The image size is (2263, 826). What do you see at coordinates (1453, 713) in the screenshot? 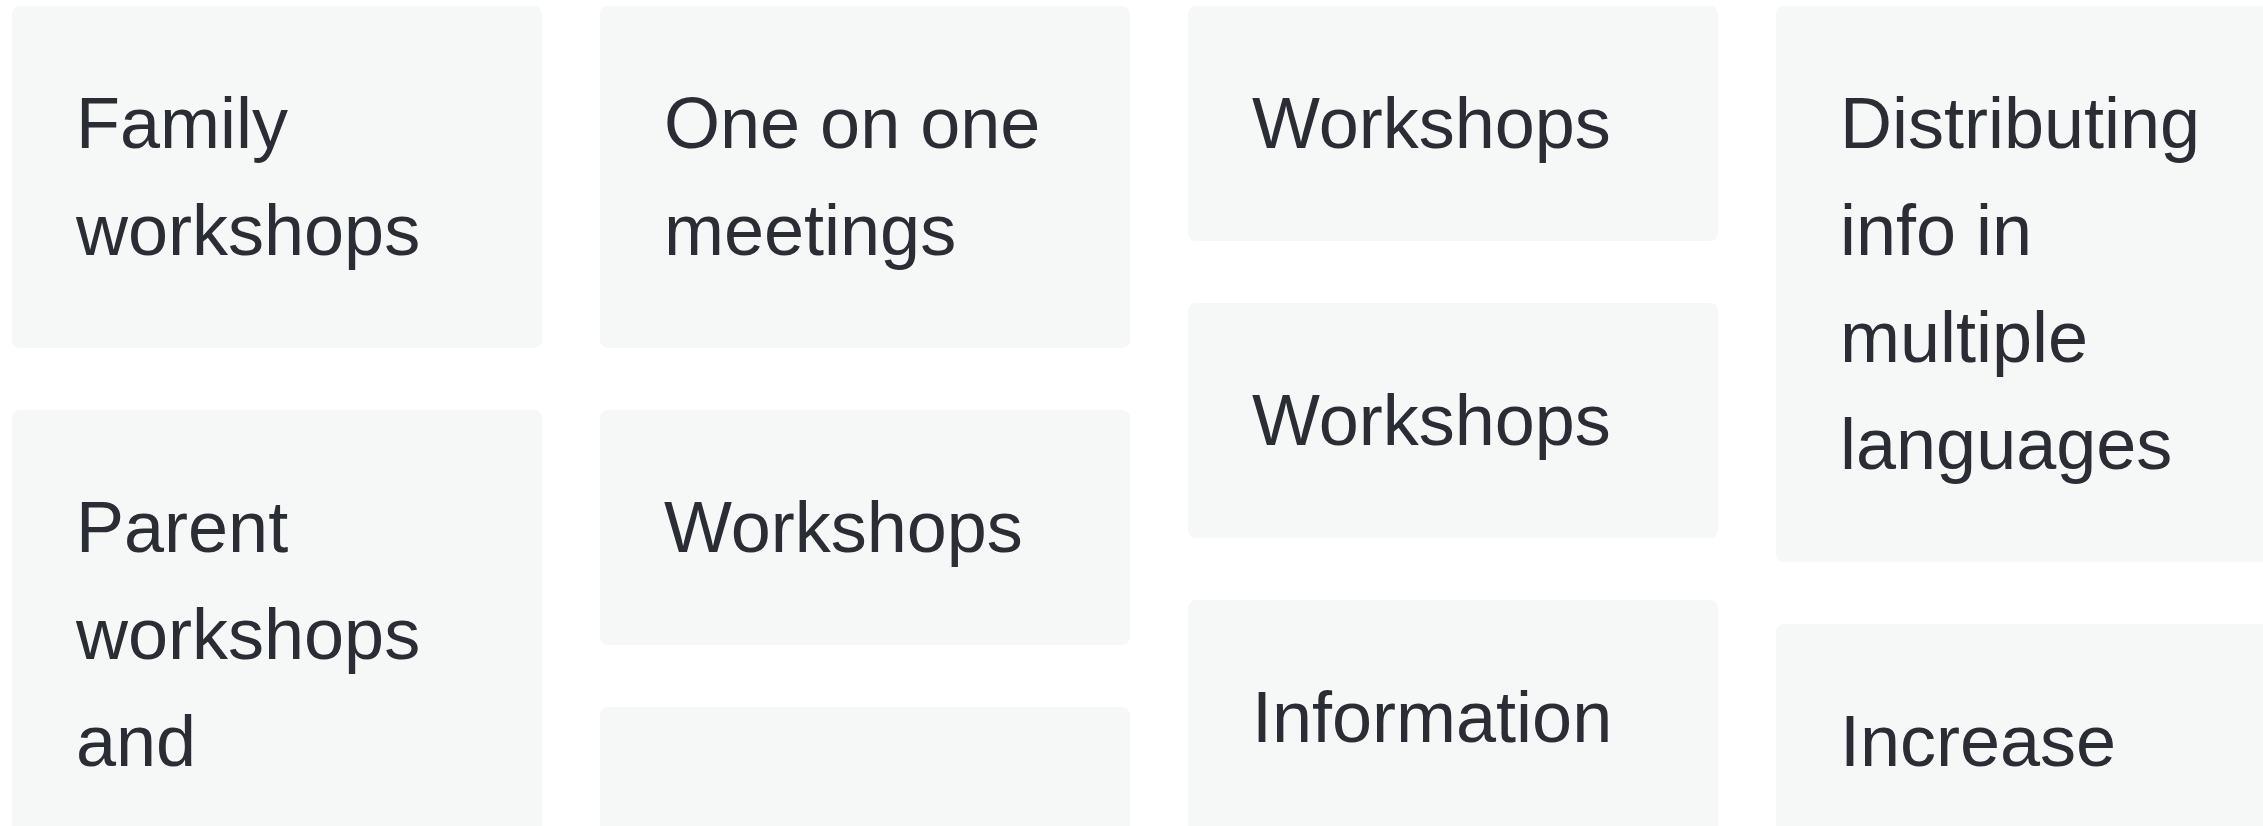
I see `card-label: Information` at bounding box center [1453, 713].